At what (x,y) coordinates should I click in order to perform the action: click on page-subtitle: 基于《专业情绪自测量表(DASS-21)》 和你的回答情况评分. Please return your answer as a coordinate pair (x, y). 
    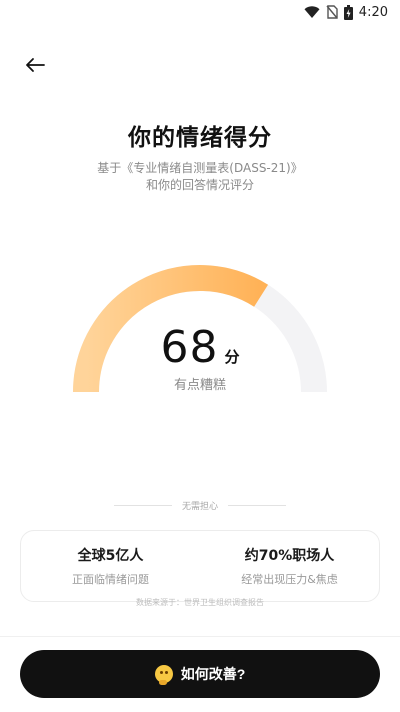
    Looking at the image, I should click on (200, 177).